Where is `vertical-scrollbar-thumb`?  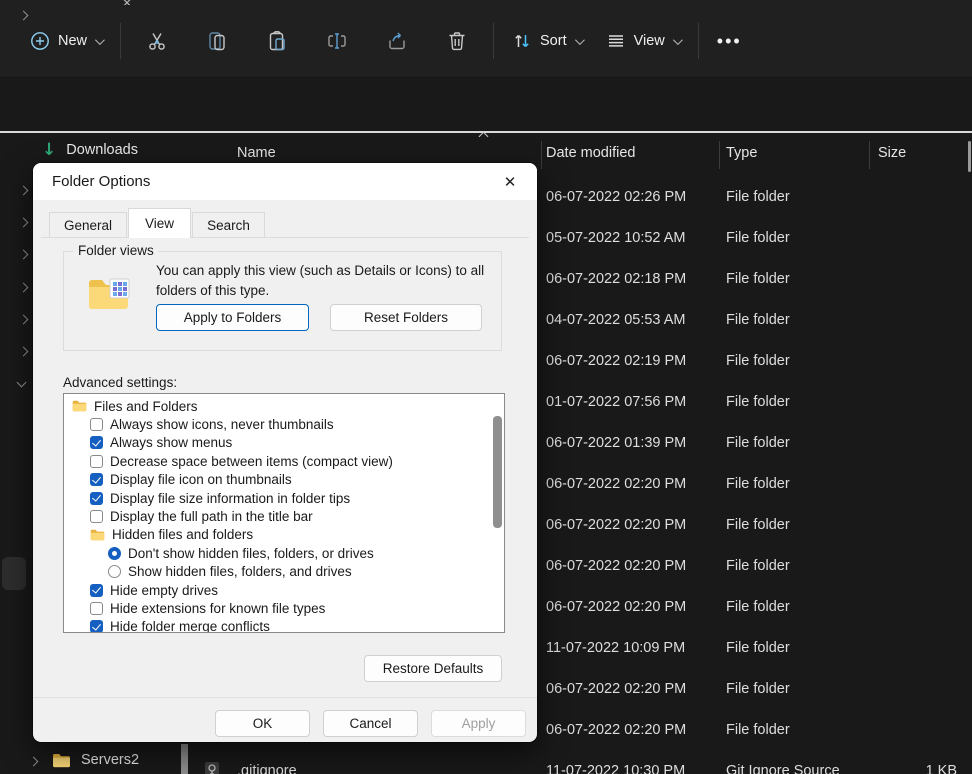 vertical-scrollbar-thumb is located at coordinates (969, 156).